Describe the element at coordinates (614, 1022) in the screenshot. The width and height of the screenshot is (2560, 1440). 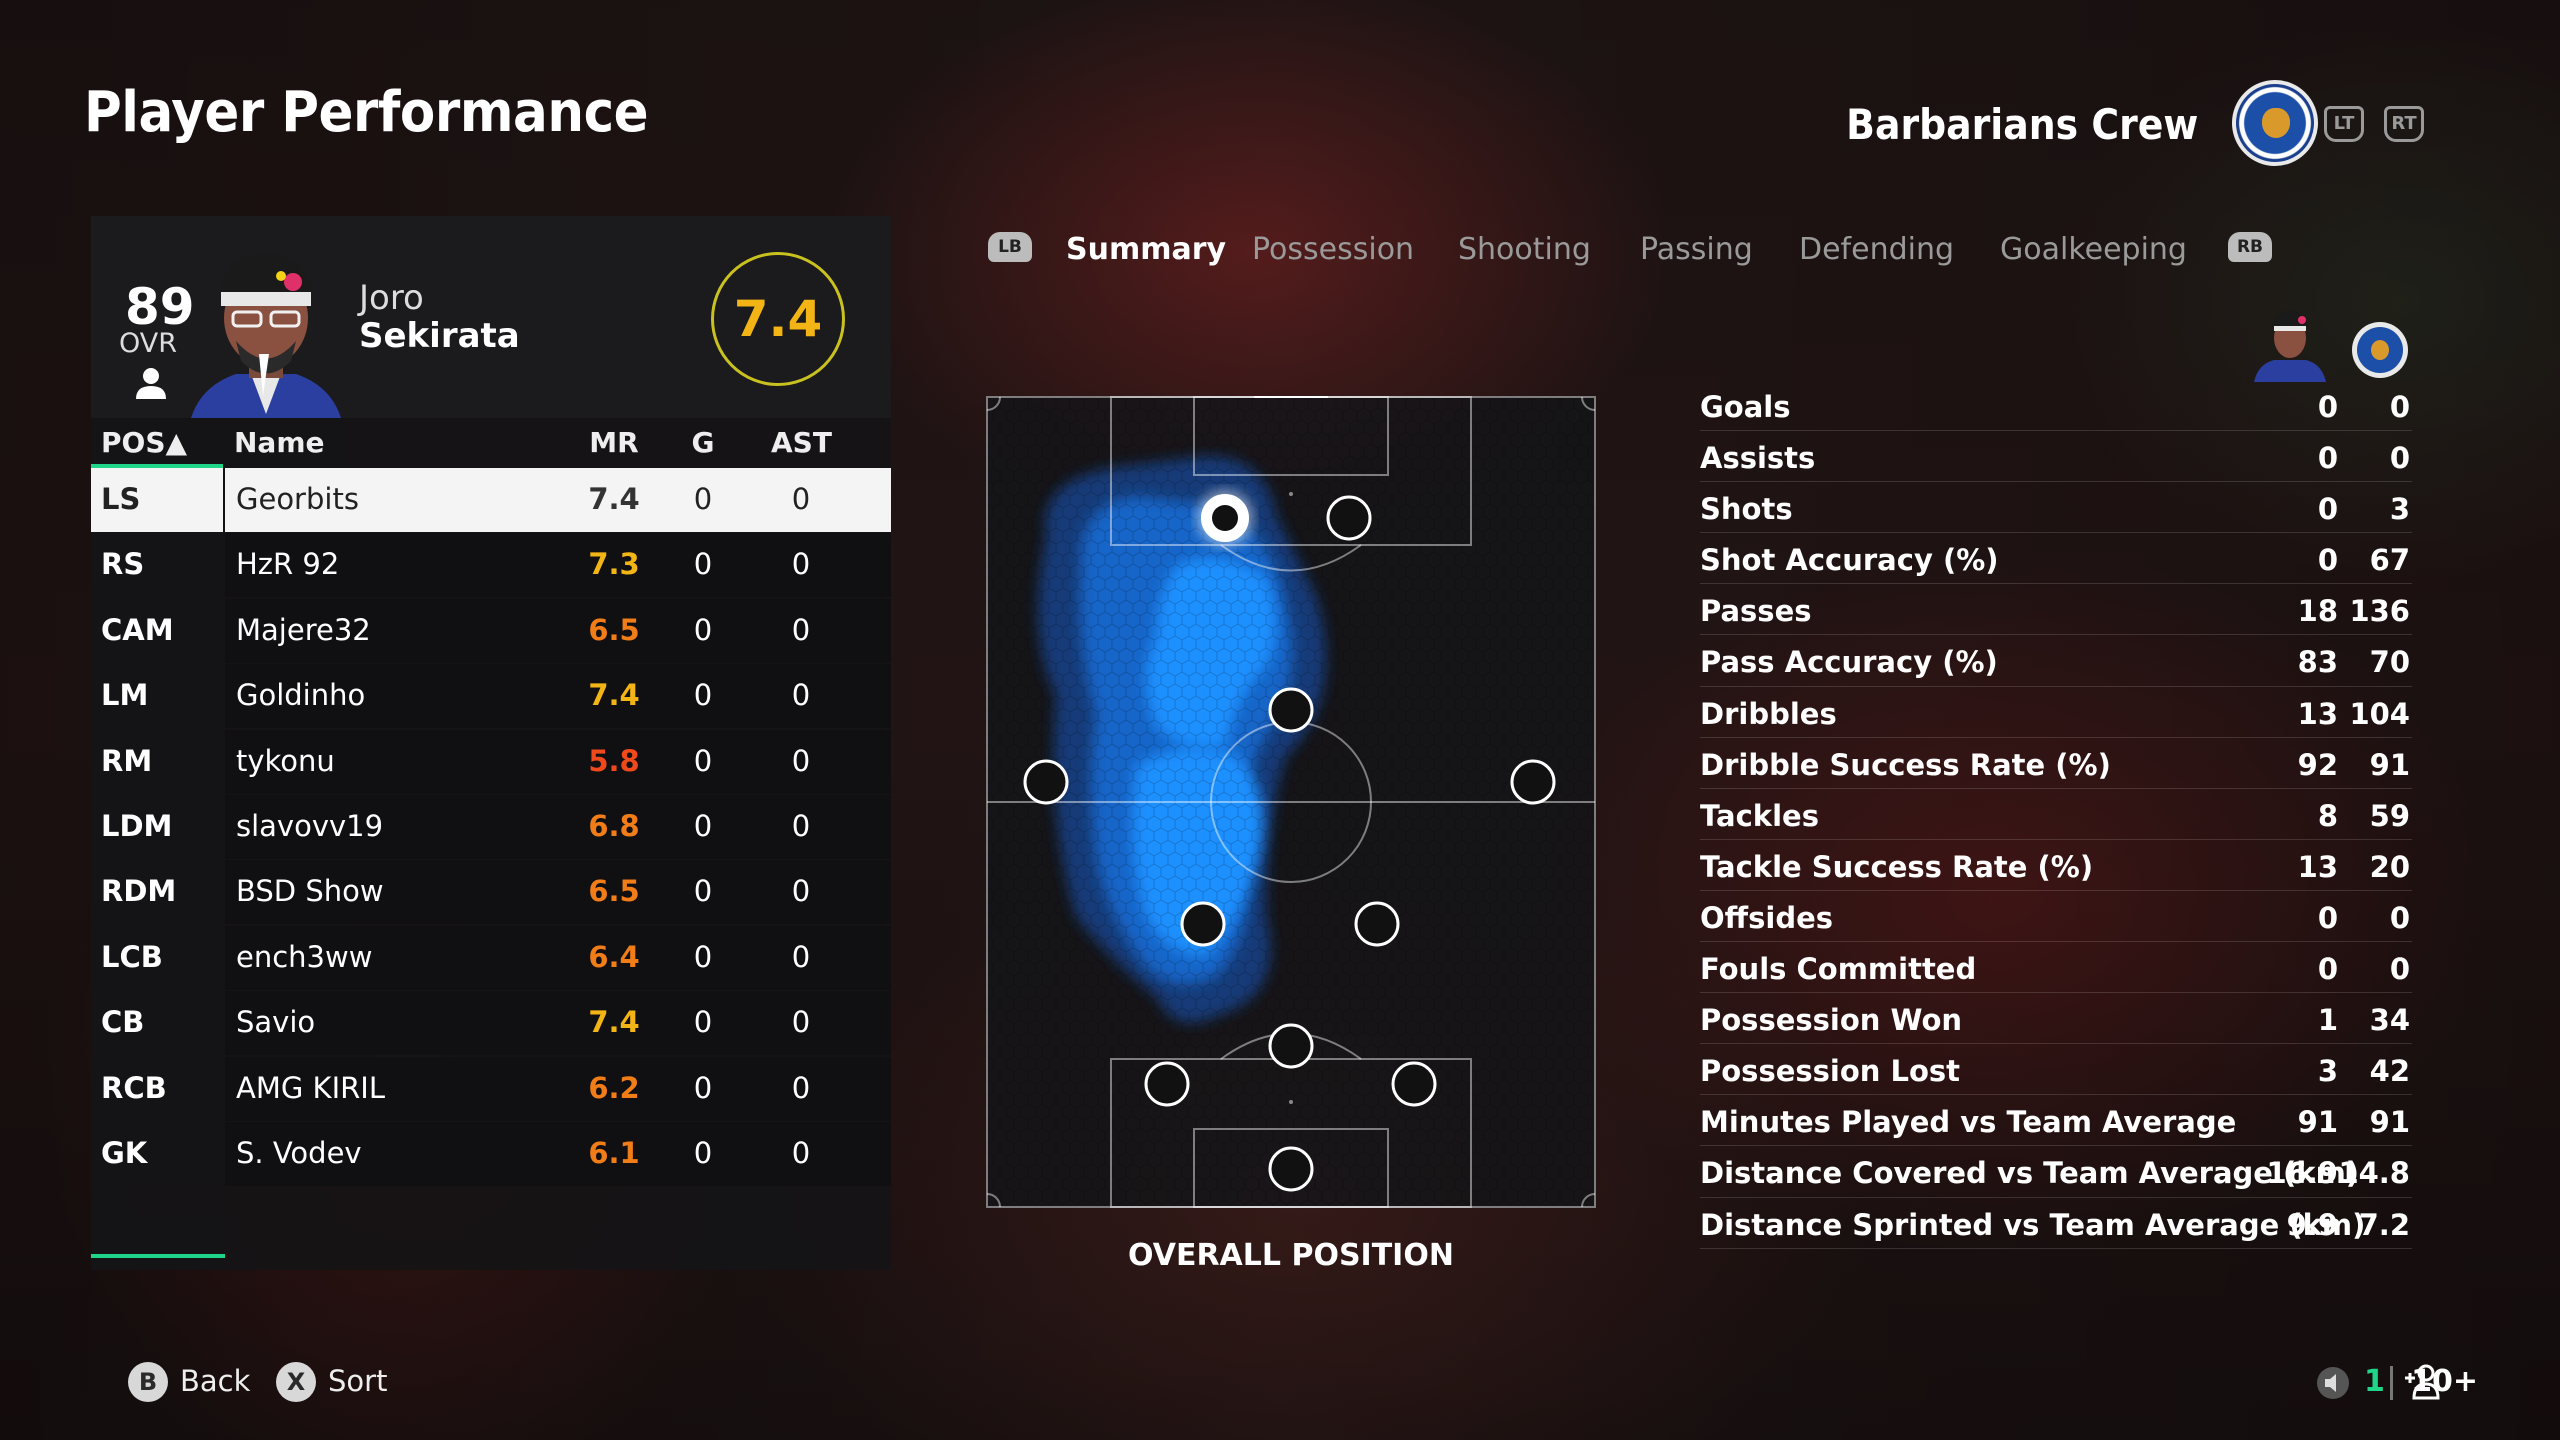
I see `row-match-rating: 7.4` at that location.